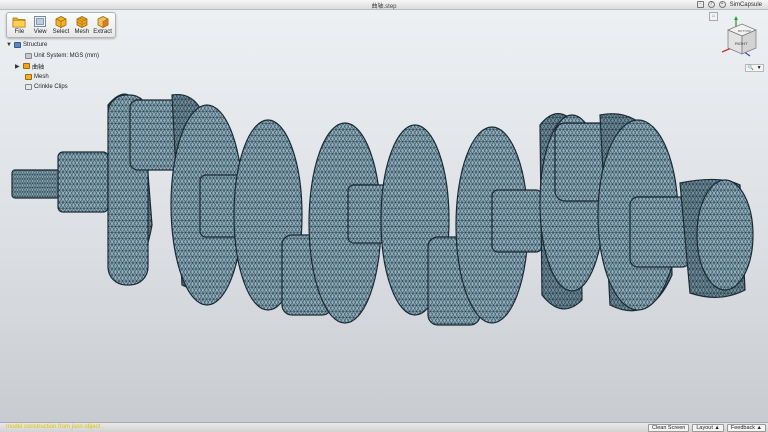  What do you see at coordinates (38, 67) in the screenshot?
I see `tree-item-label: 曲轴` at bounding box center [38, 67].